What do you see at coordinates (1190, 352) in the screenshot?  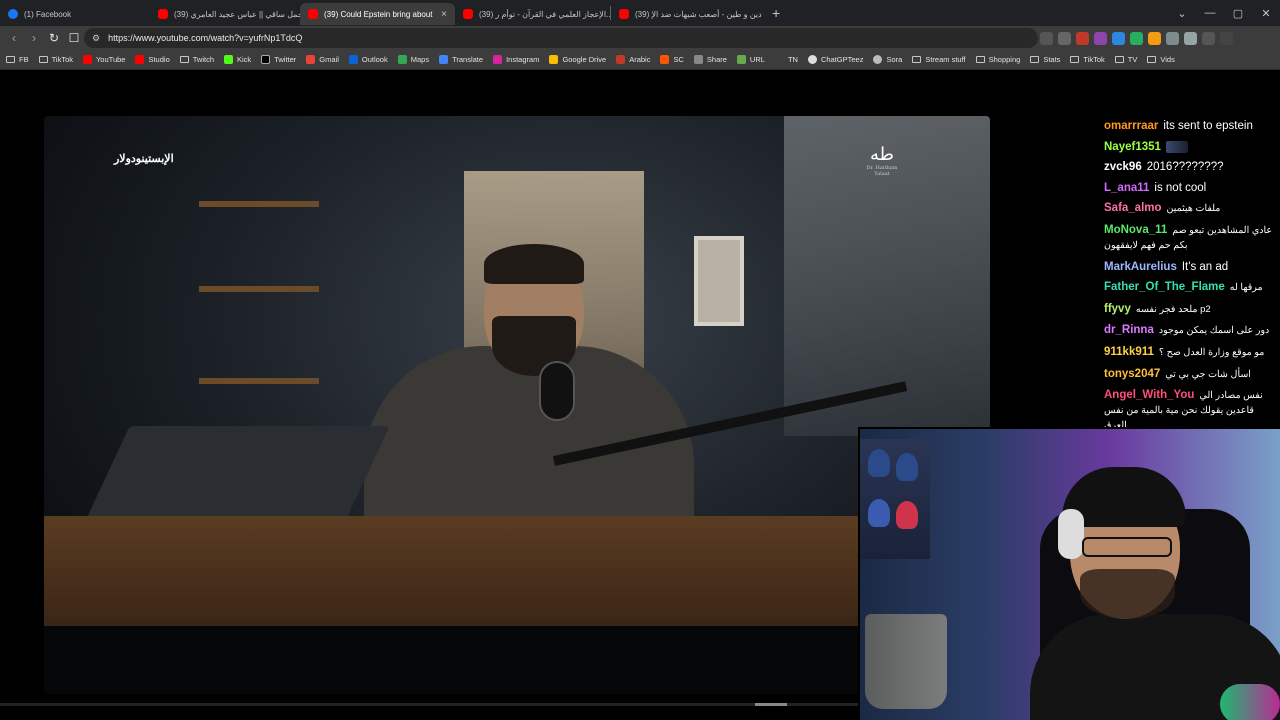 I see `chat-message: 911kk911 مو موقع وزارة العدل صح ؟` at bounding box center [1190, 352].